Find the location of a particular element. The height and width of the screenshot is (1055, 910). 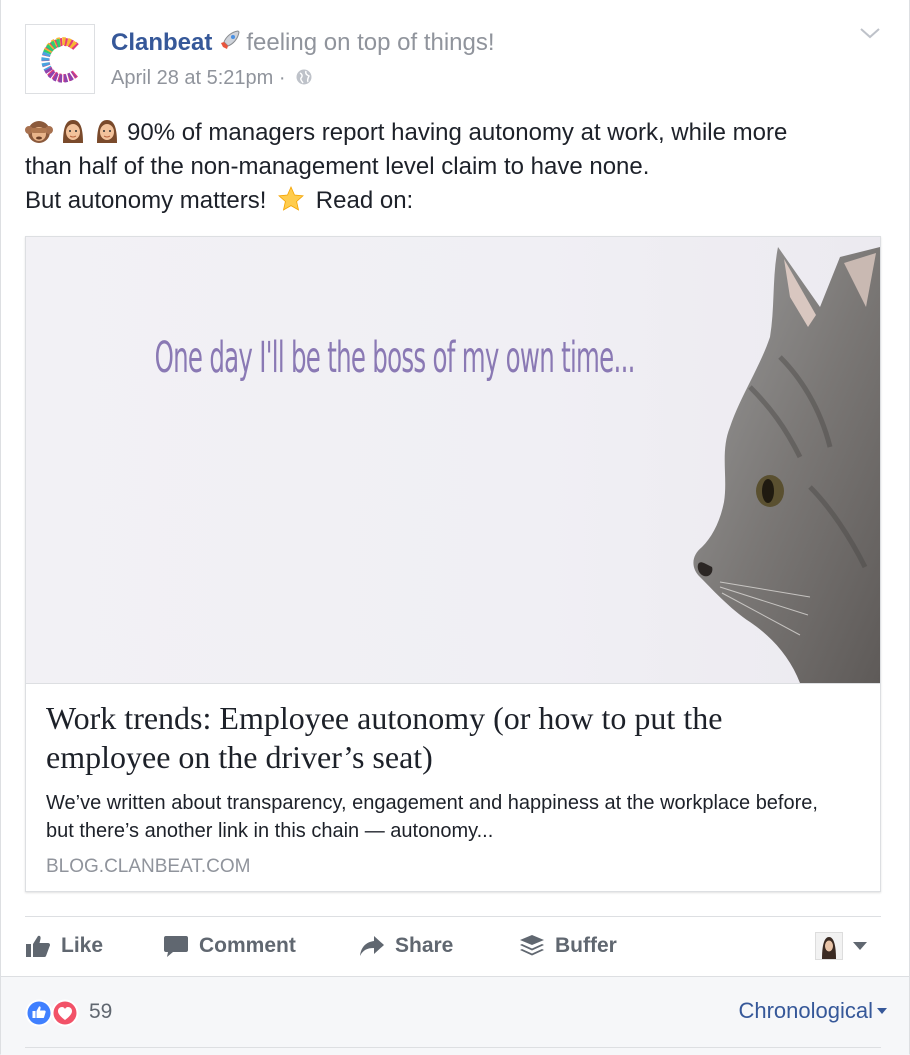

post-text-line-3a: But autonomy matters! is located at coordinates (146, 200).